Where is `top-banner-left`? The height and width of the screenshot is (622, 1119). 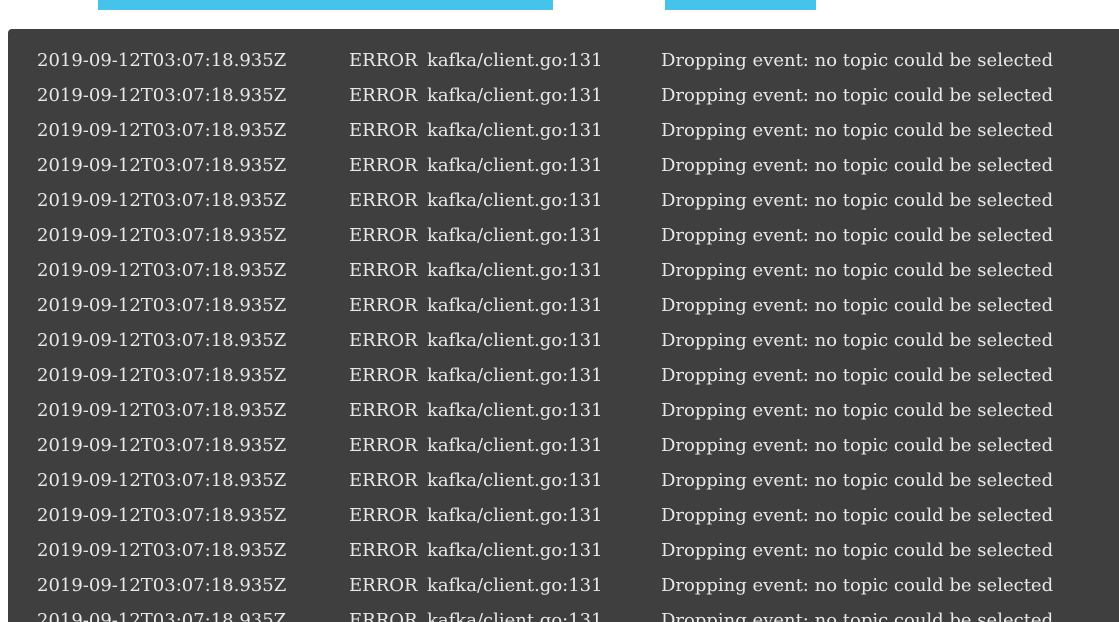
top-banner-left is located at coordinates (325, 5).